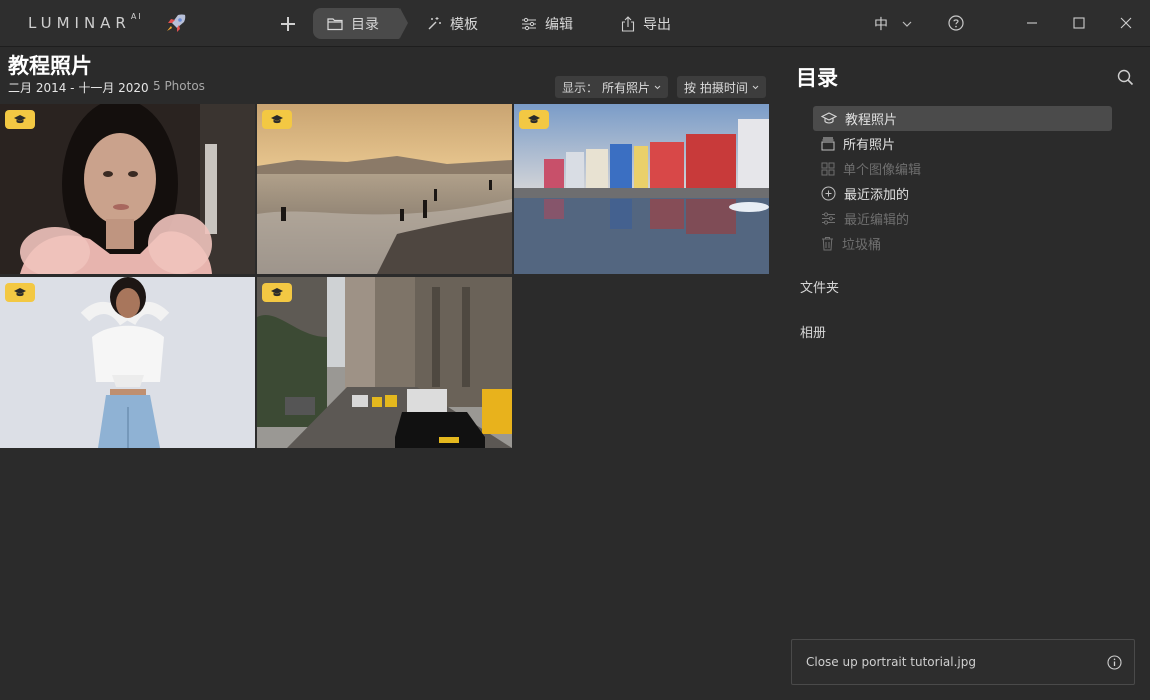 The width and height of the screenshot is (1150, 700). I want to click on city-image, so click(384, 362).